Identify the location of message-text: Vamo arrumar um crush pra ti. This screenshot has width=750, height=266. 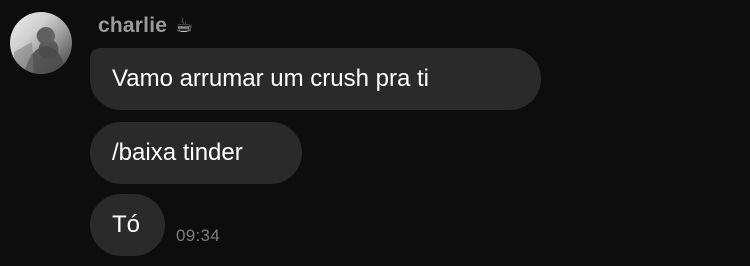
(270, 78).